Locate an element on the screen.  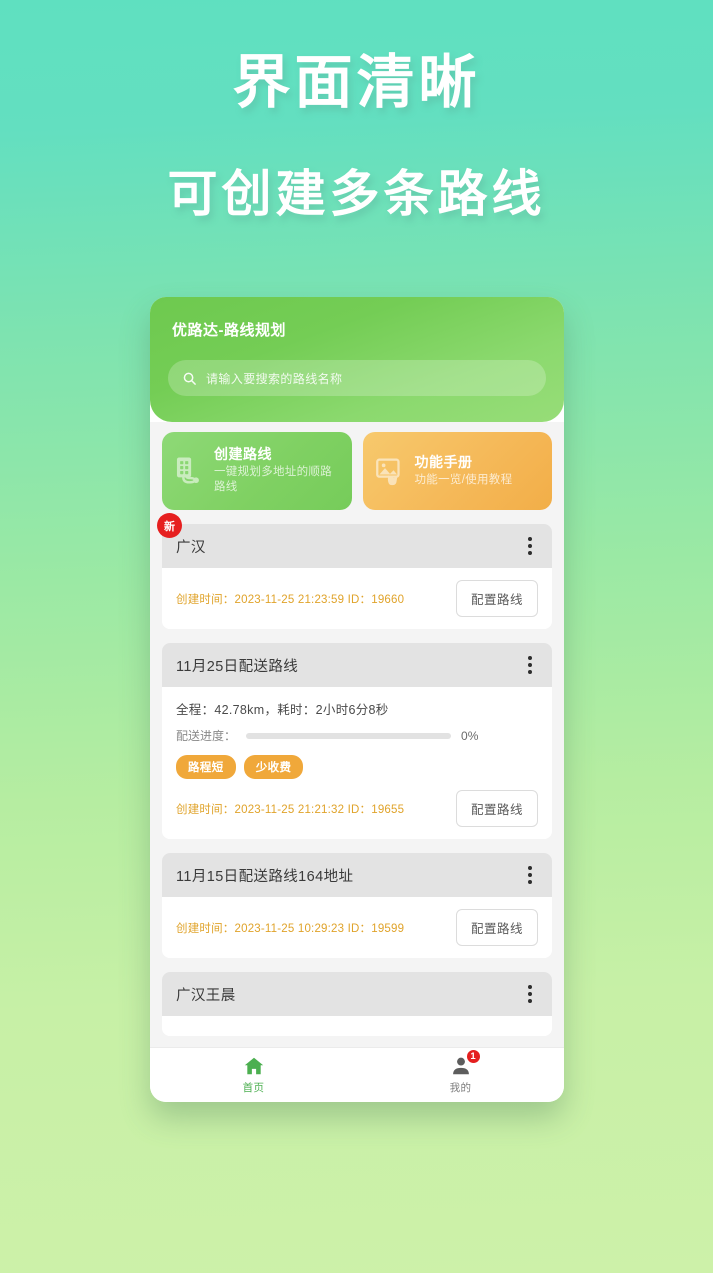
nav-item-profile: 1 我的 is located at coordinates (460, 1075).